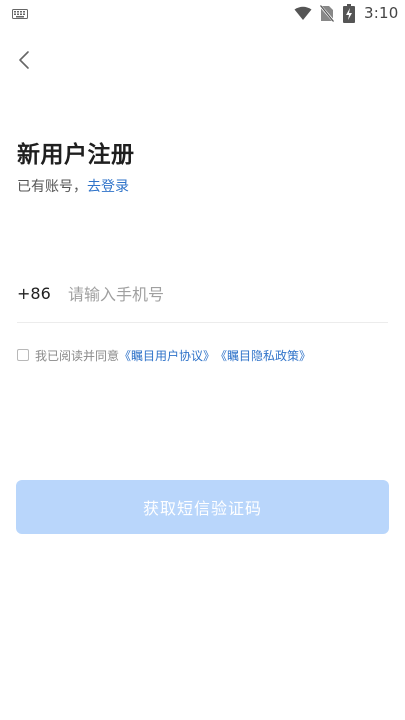 Image resolution: width=405 pixels, height=720 pixels. I want to click on wifi-icon, so click(303, 13).